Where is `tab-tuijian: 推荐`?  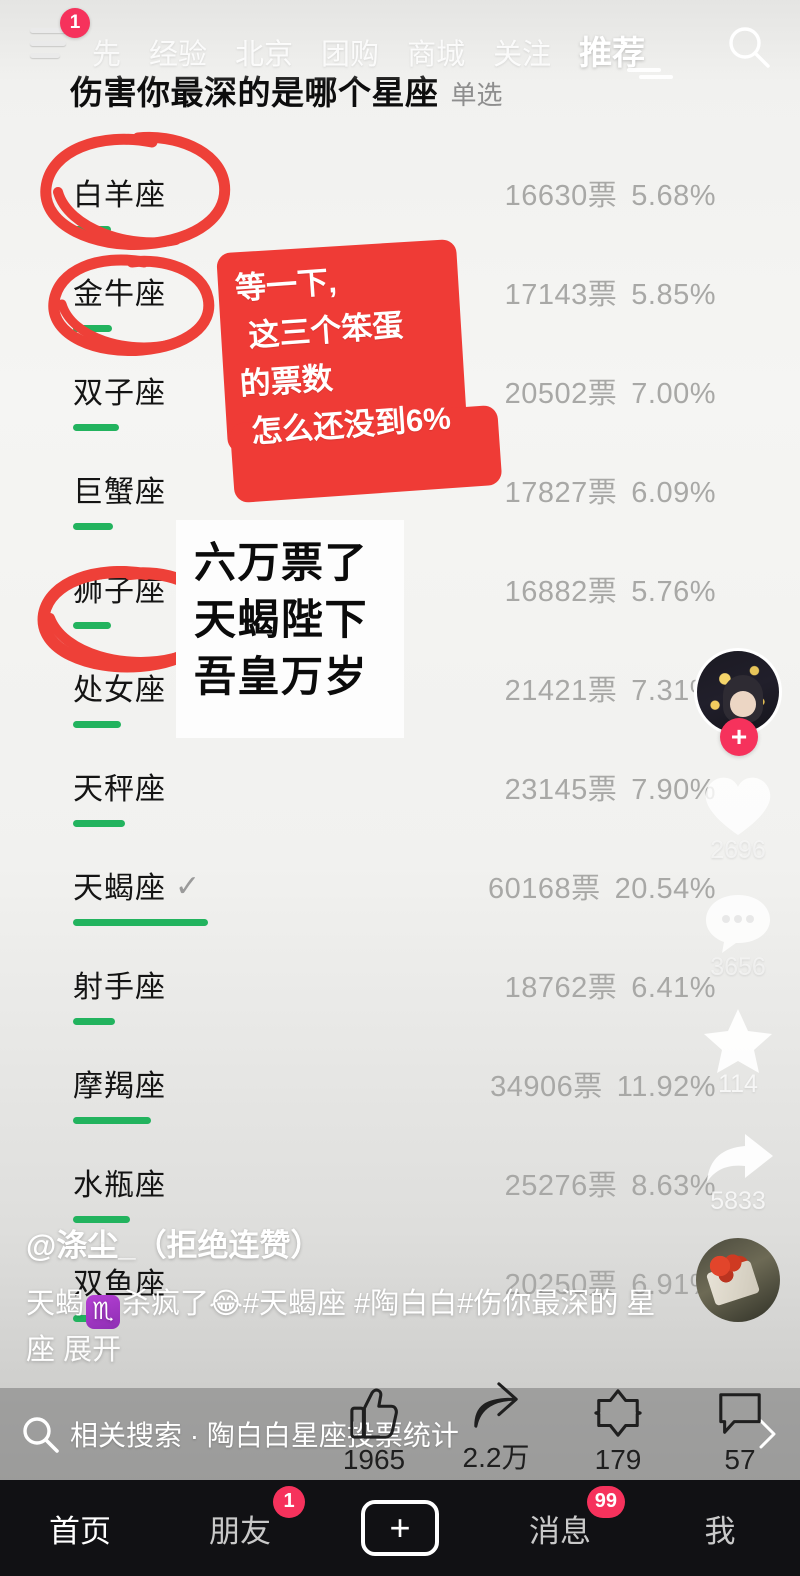
tab-tuijian: 推荐 is located at coordinates (612, 50).